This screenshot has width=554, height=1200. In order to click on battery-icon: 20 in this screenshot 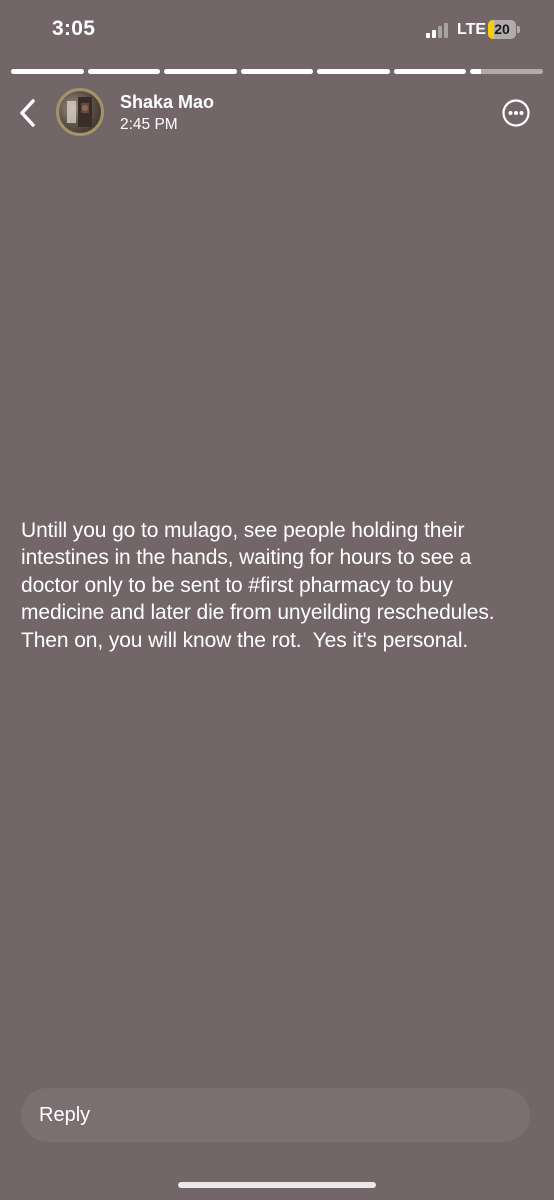, I will do `click(504, 29)`.